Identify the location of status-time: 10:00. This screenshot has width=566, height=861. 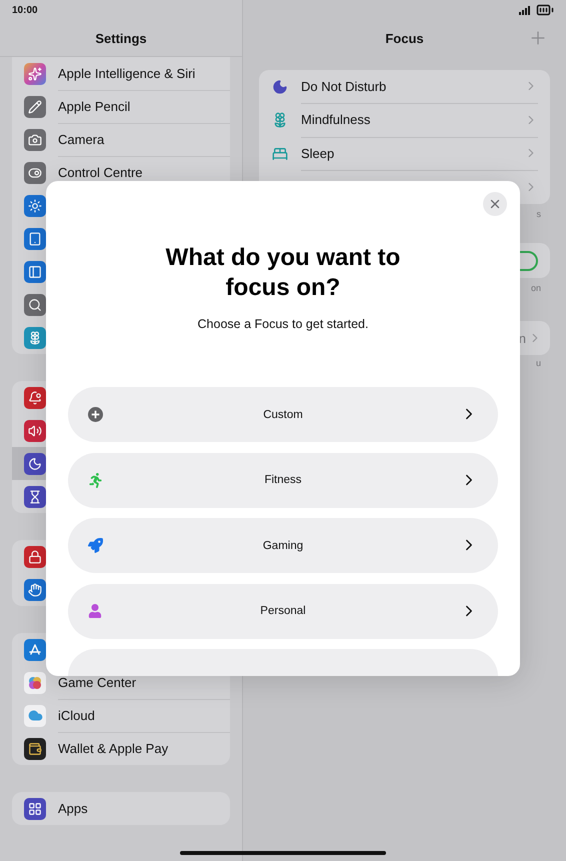
(25, 10).